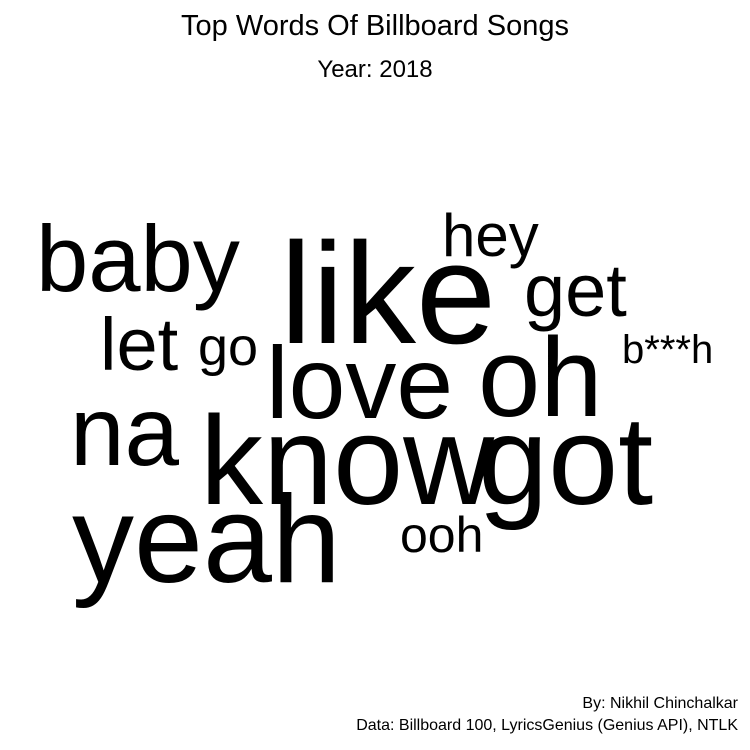 Image resolution: width=750 pixels, height=750 pixels. What do you see at coordinates (566, 460) in the screenshot?
I see `word-got: got` at bounding box center [566, 460].